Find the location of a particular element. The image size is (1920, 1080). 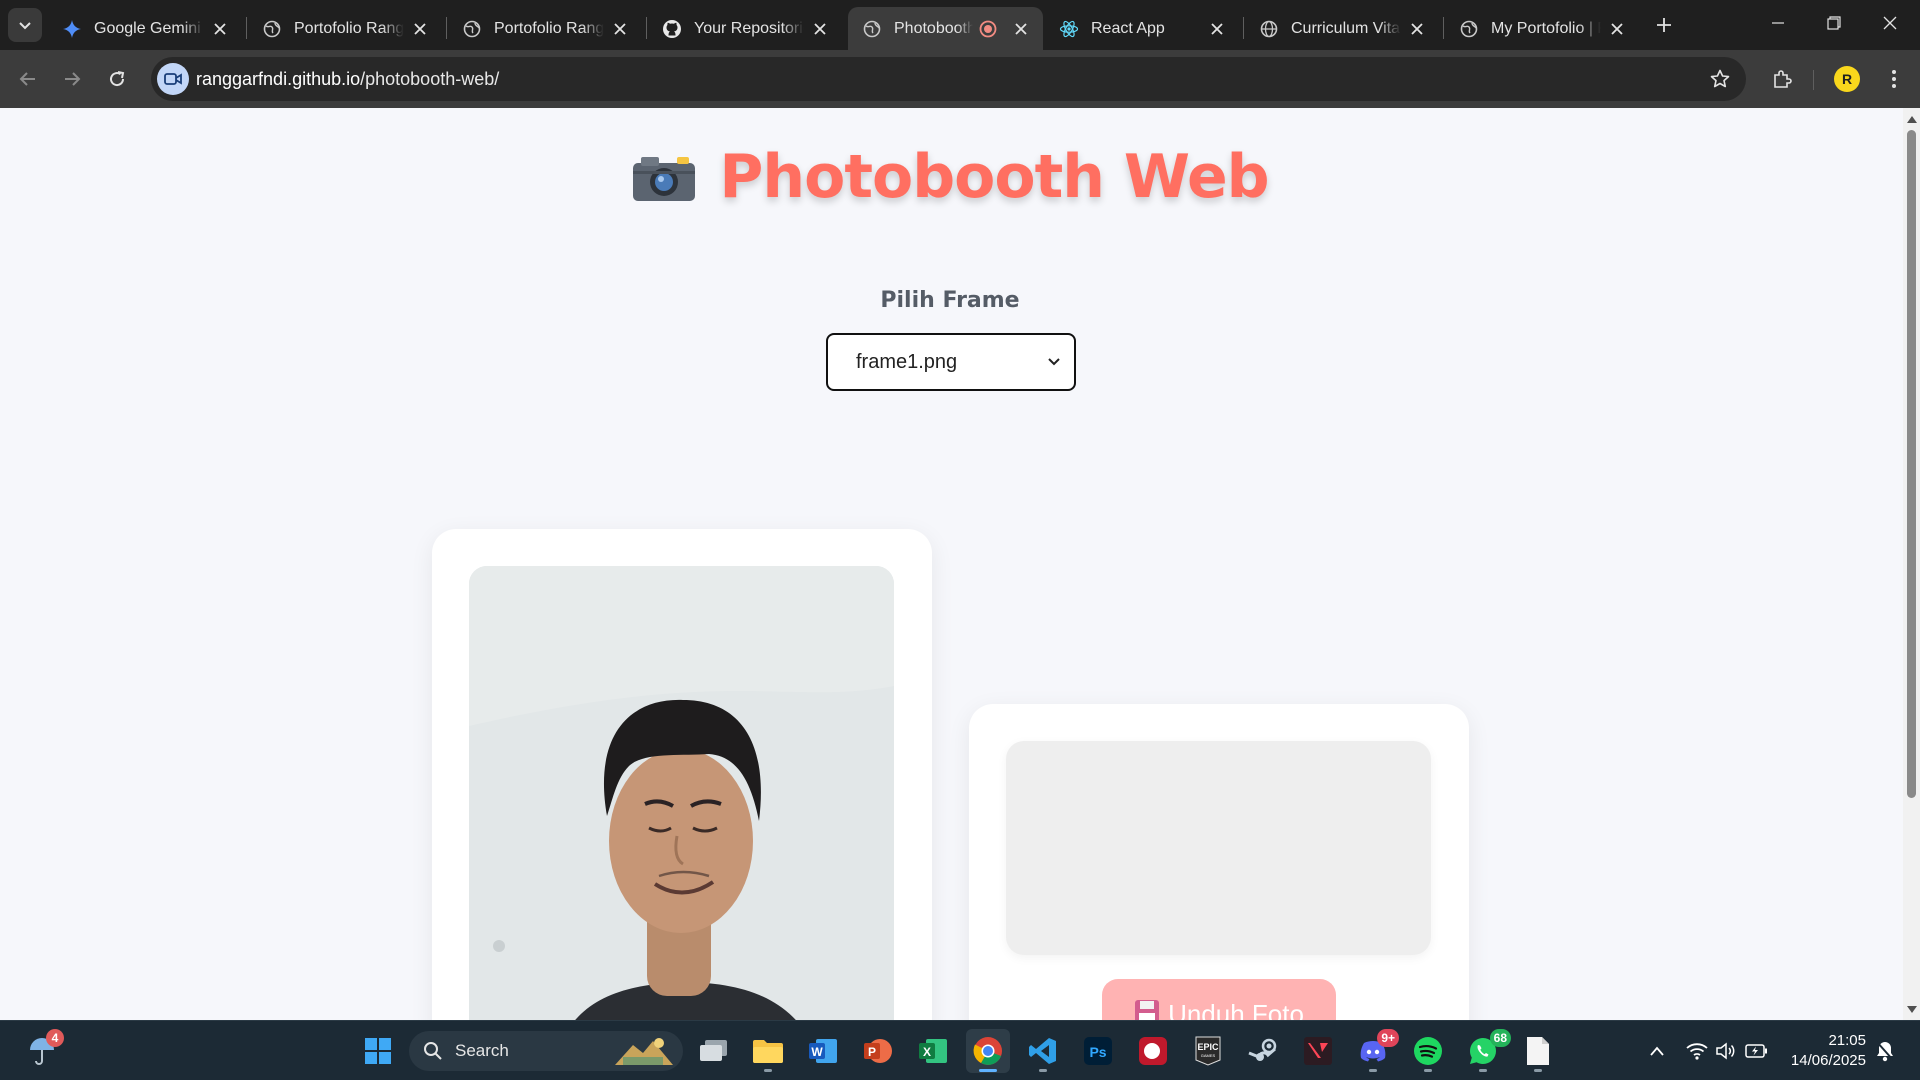

taskbar-file-explorer is located at coordinates (768, 1051).